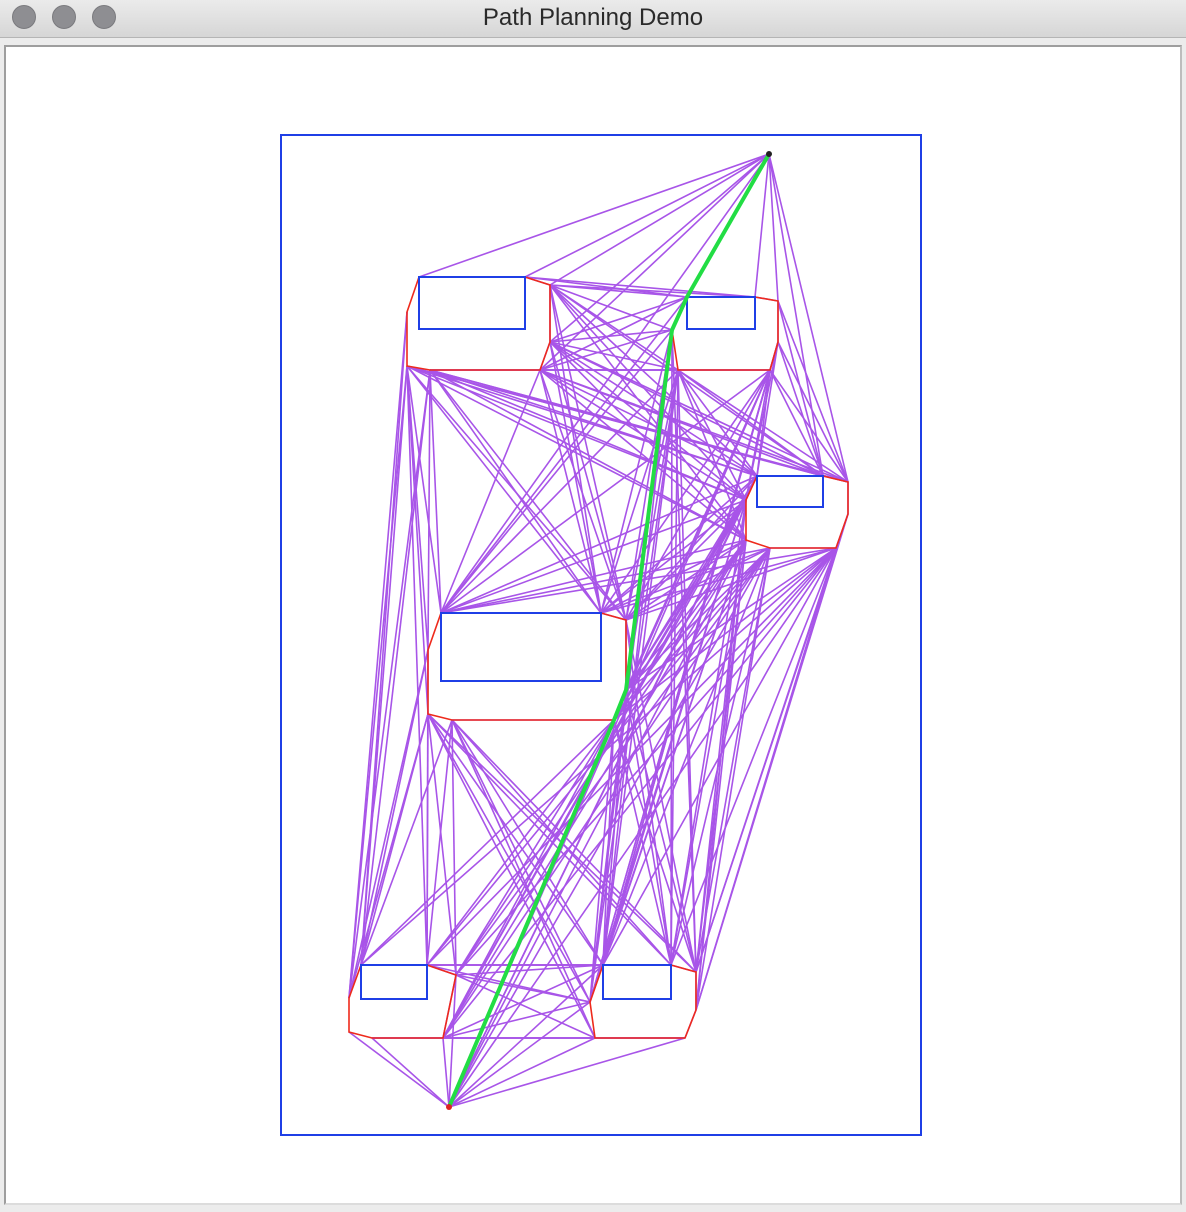  Describe the element at coordinates (769, 154) in the screenshot. I see `goal-point` at that location.